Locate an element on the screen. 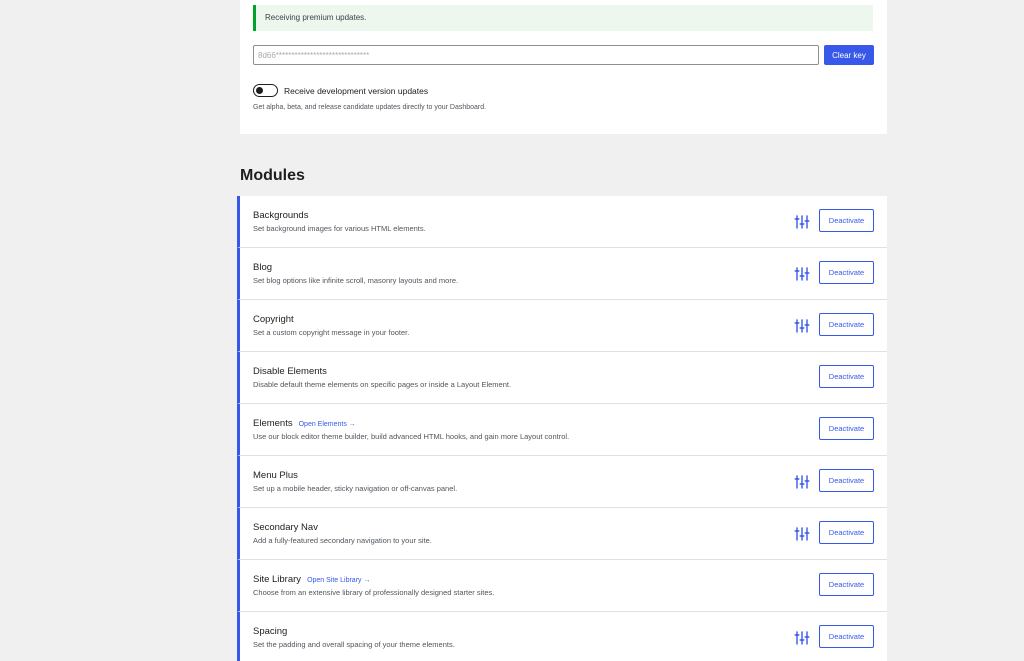  module-name-container: Copyright is located at coordinates (273, 319).